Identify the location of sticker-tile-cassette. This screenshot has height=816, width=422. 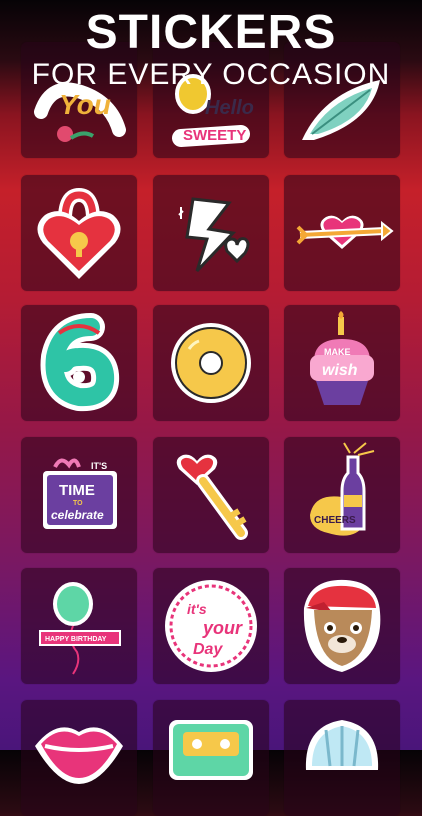
(211, 758).